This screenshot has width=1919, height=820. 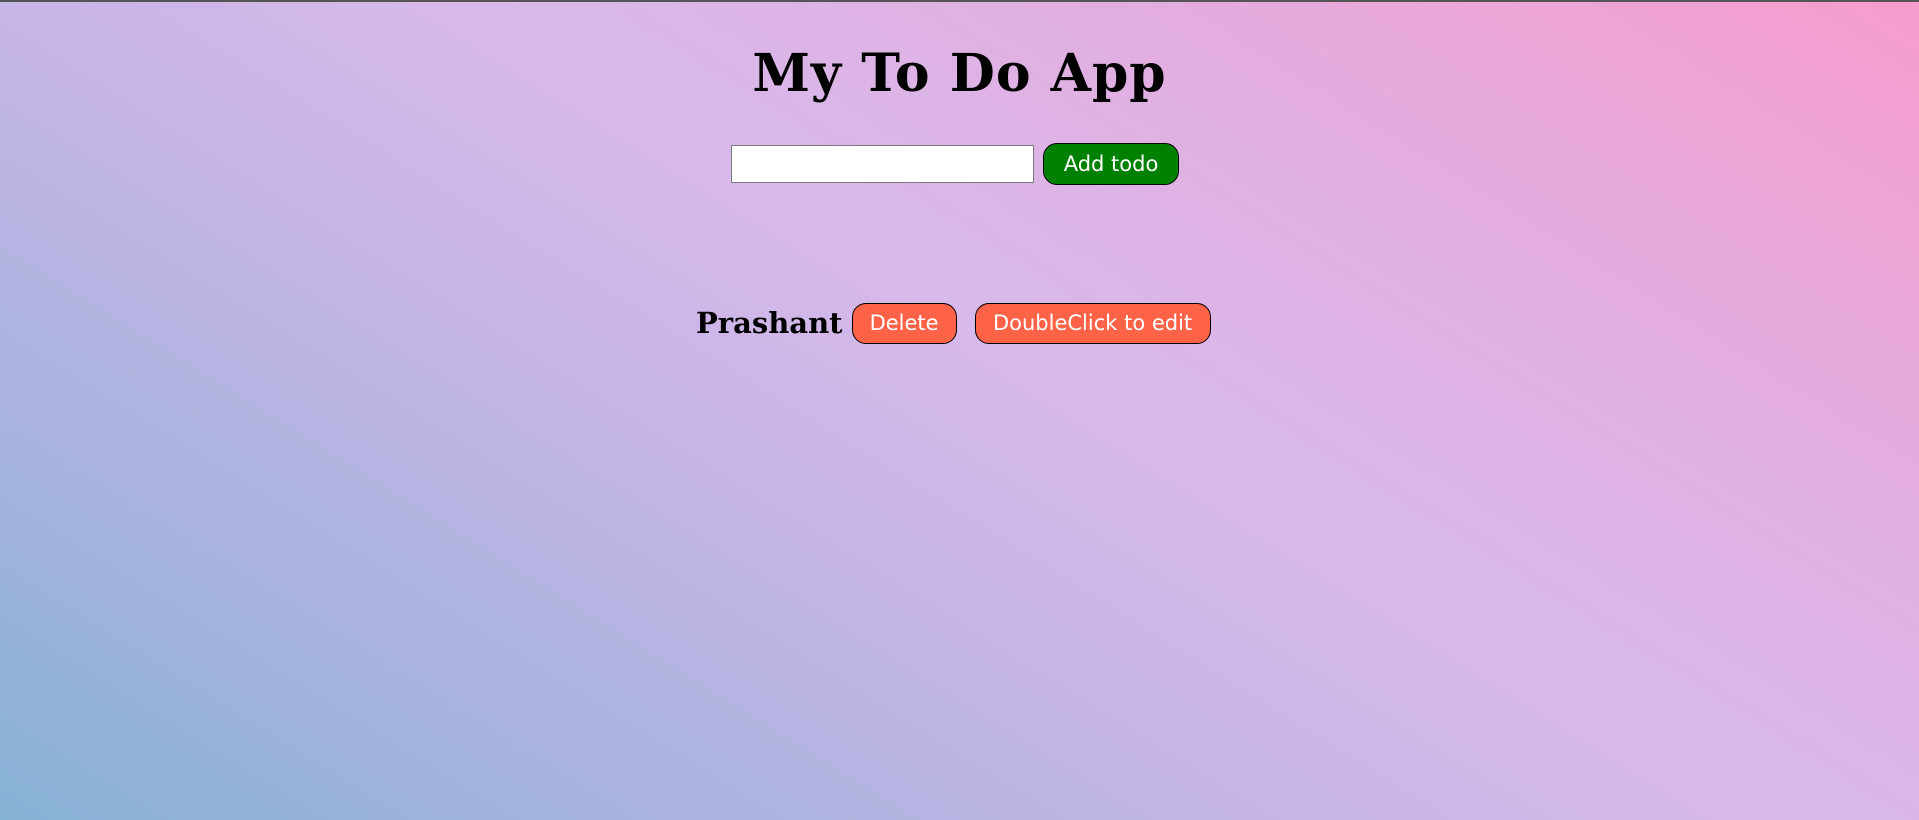 I want to click on delete-button: Delete, so click(x=904, y=323).